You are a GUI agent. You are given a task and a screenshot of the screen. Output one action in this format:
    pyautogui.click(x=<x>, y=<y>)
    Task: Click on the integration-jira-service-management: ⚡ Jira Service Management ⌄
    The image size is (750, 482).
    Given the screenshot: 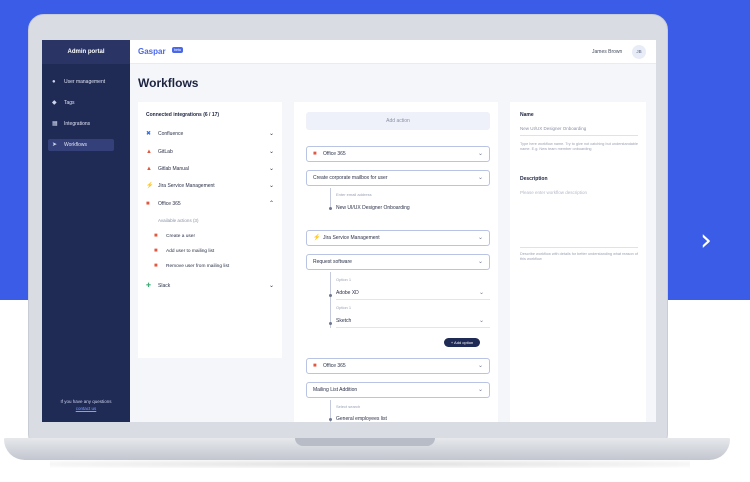 What is the action you would take?
    pyautogui.click(x=210, y=186)
    